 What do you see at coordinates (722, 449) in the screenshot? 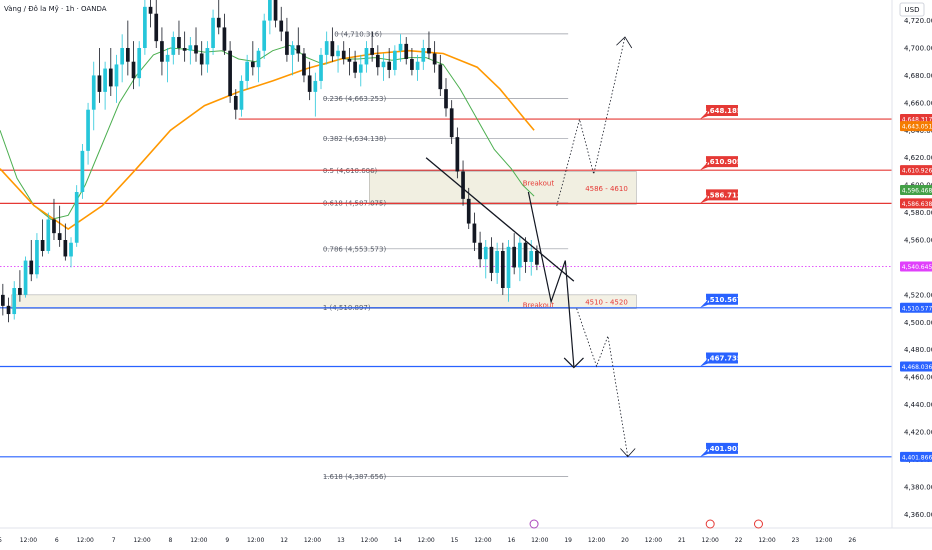
I see `support-4401-callout-label: 4,401.901` at bounding box center [722, 449].